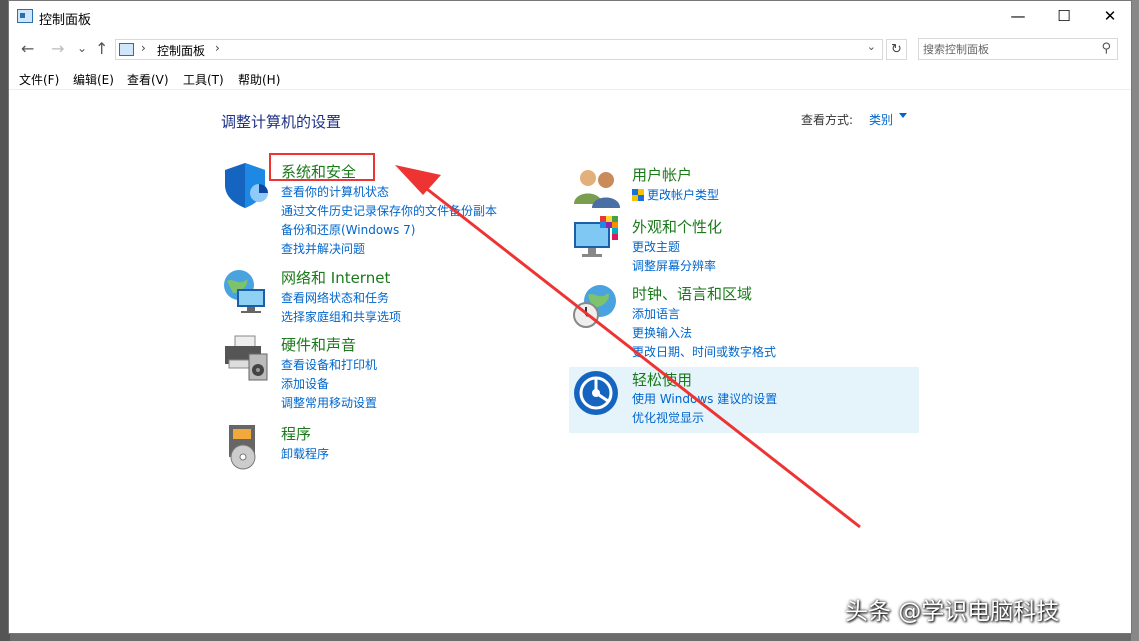  What do you see at coordinates (1109, 17) in the screenshot?
I see `close-button: ✕` at bounding box center [1109, 17].